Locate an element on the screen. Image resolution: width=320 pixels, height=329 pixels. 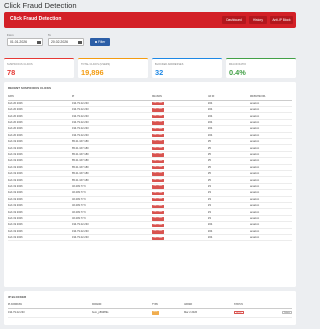
action-cell: Delete is located at coordinates (277, 313).